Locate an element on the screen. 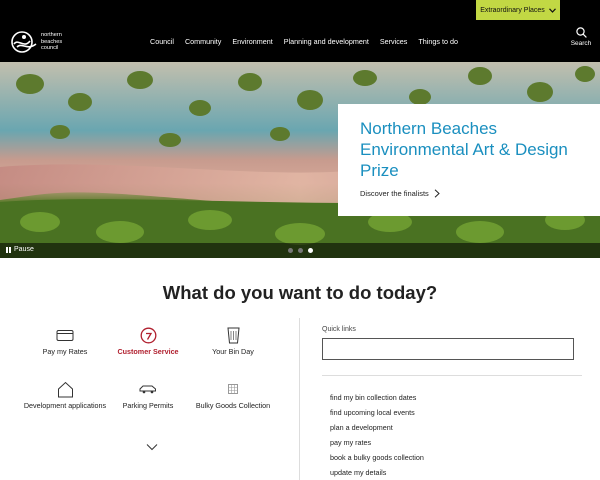 The image size is (600, 480). discover-finalists-link: Discover the finalists is located at coordinates (469, 193).